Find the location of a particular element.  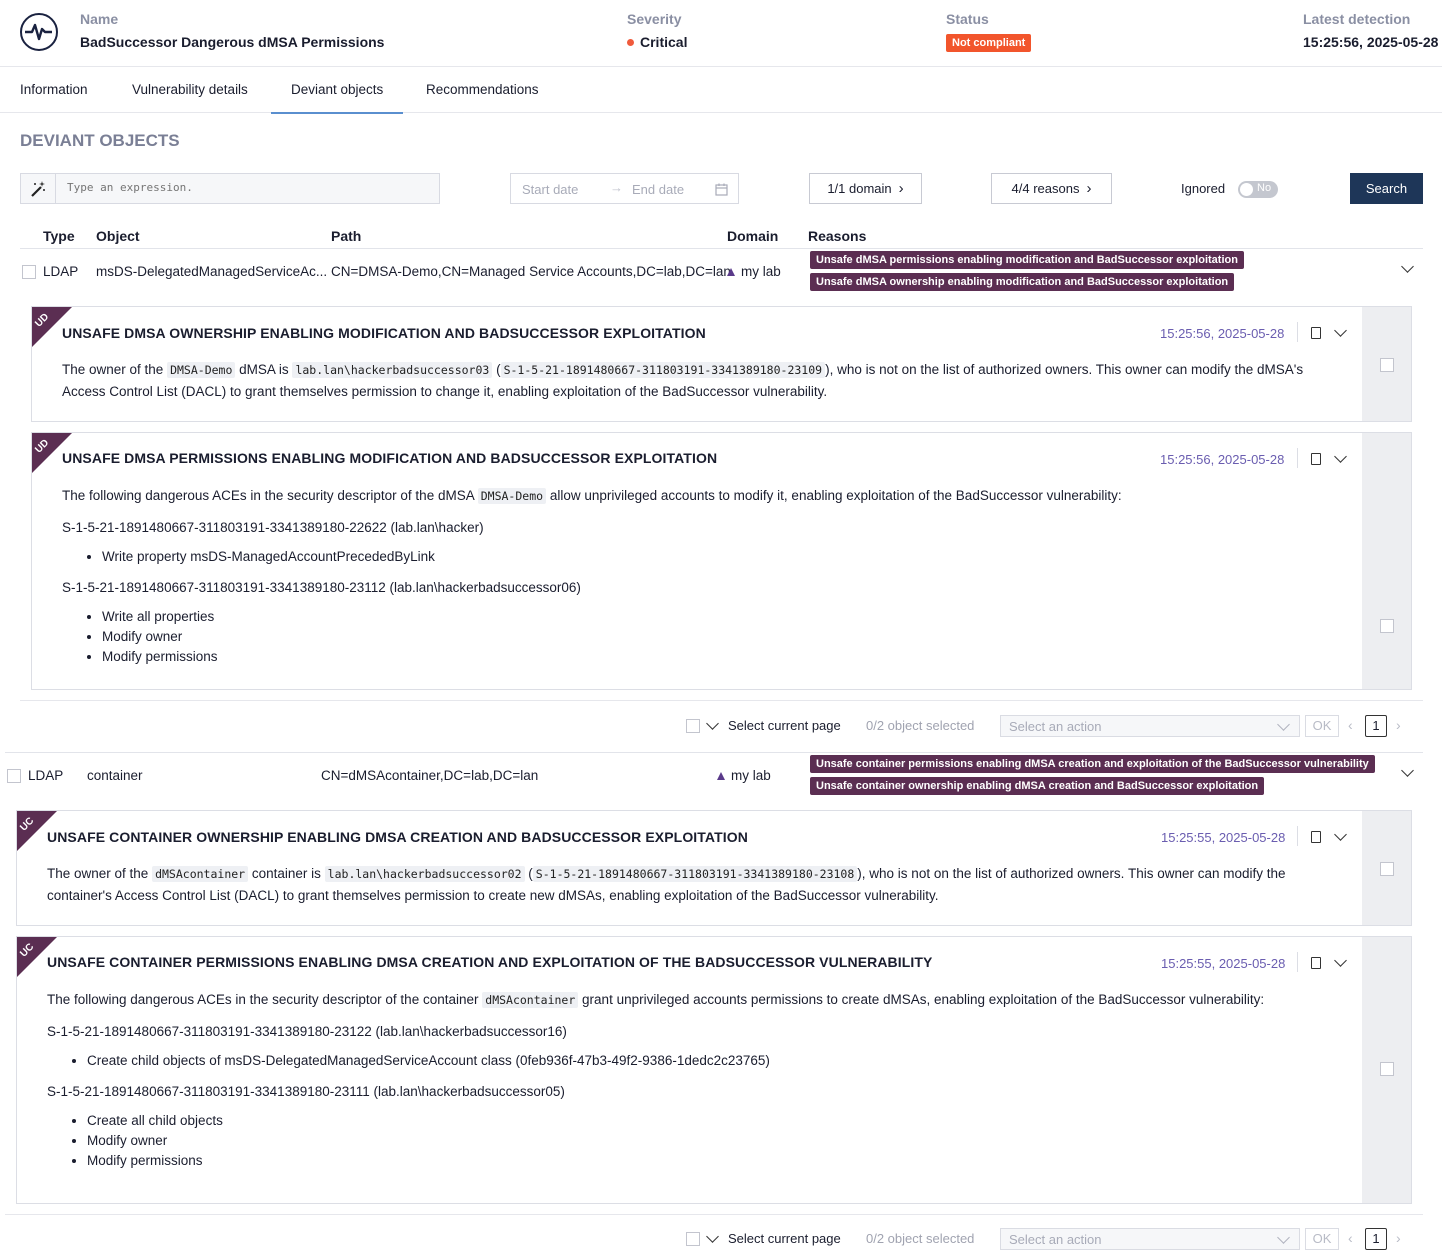

action-select-placeholder: Select an action is located at coordinates (1055, 726).